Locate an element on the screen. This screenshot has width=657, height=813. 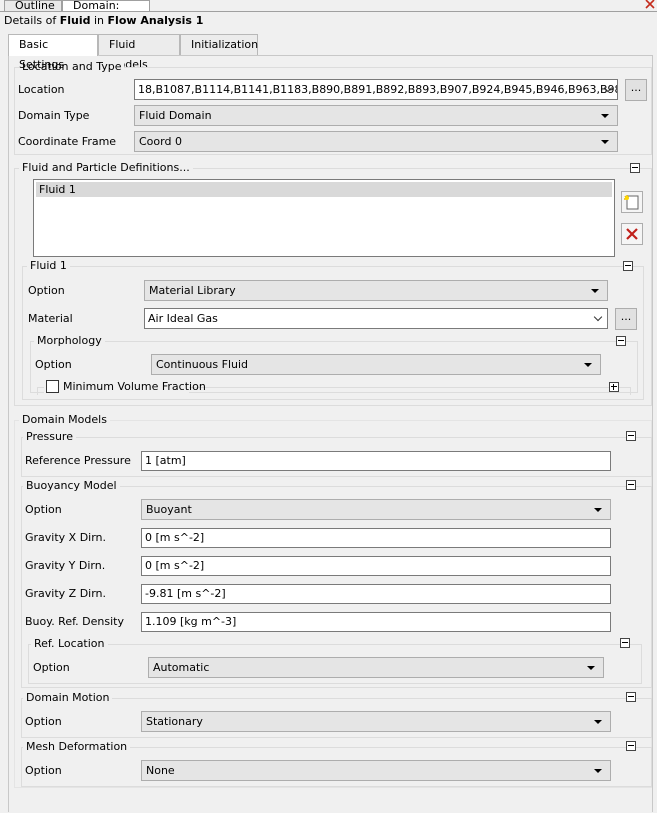
buoyancy-option-select: Buoyant is located at coordinates (376, 509).